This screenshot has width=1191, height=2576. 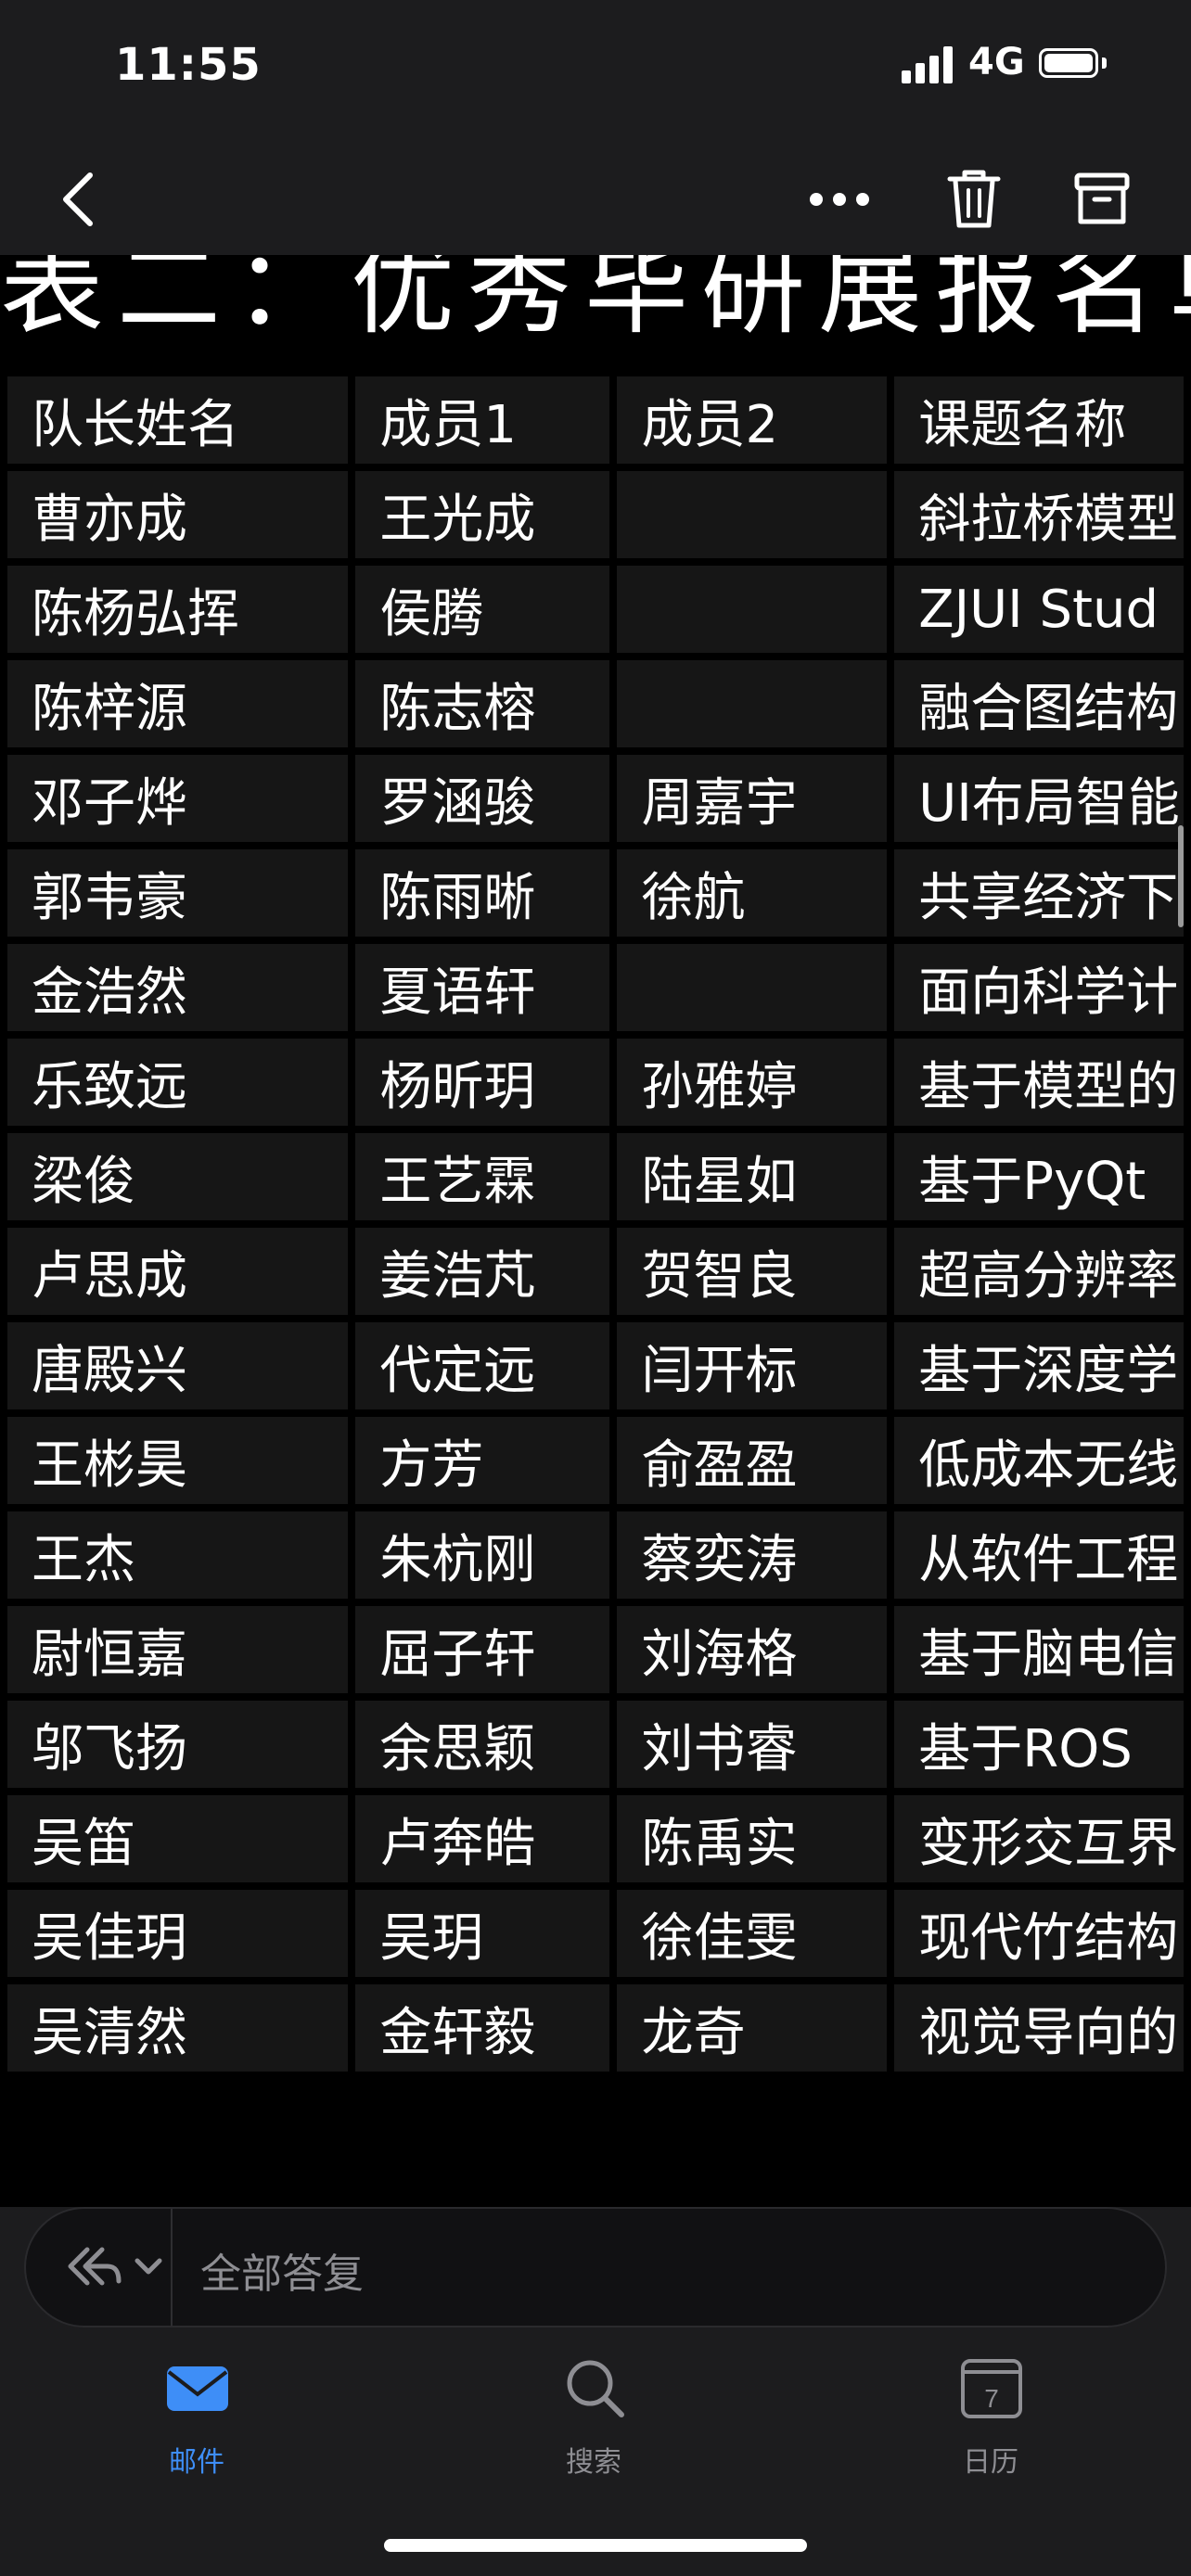 I want to click on table-cell: 徐航, so click(x=752, y=893).